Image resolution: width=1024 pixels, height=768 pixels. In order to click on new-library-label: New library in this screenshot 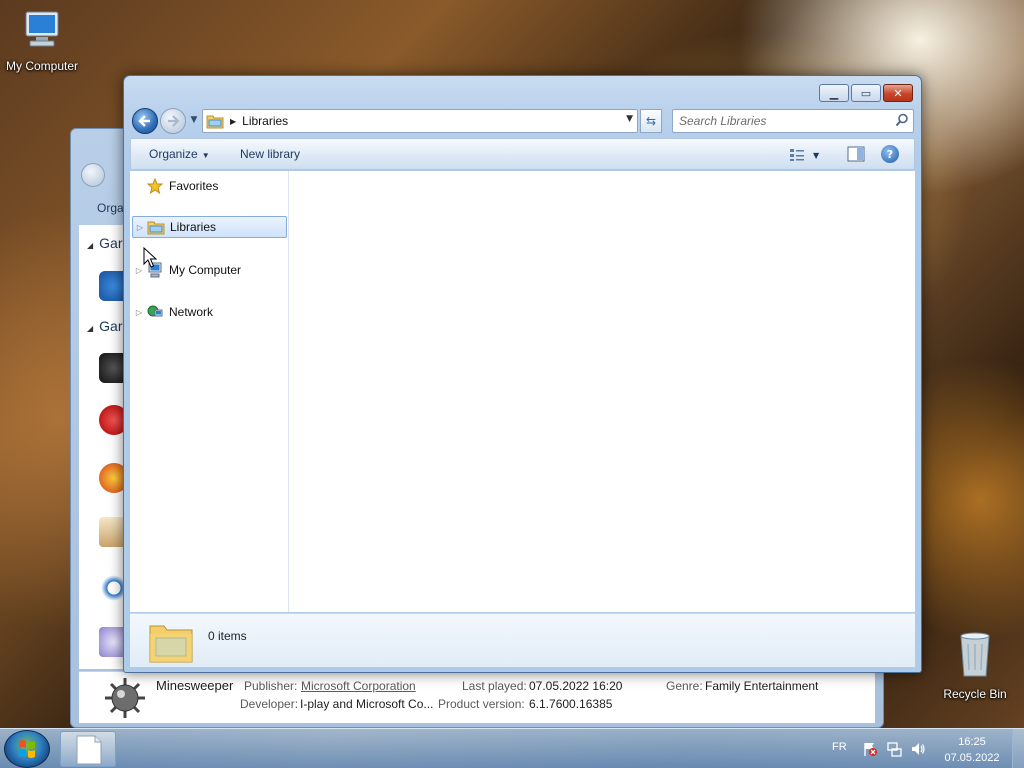, I will do `click(270, 154)`.